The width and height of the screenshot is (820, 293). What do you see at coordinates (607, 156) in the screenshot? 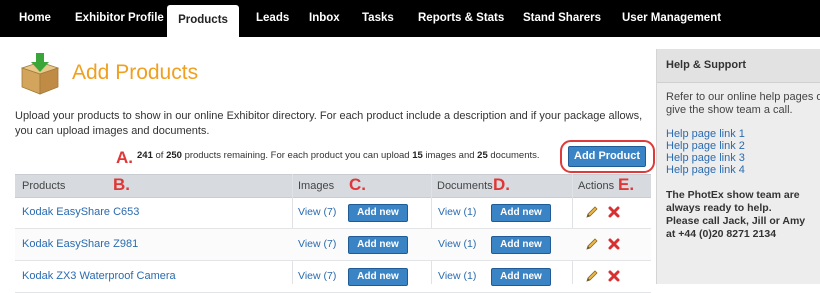
I see `add-product-button: Add Product` at bounding box center [607, 156].